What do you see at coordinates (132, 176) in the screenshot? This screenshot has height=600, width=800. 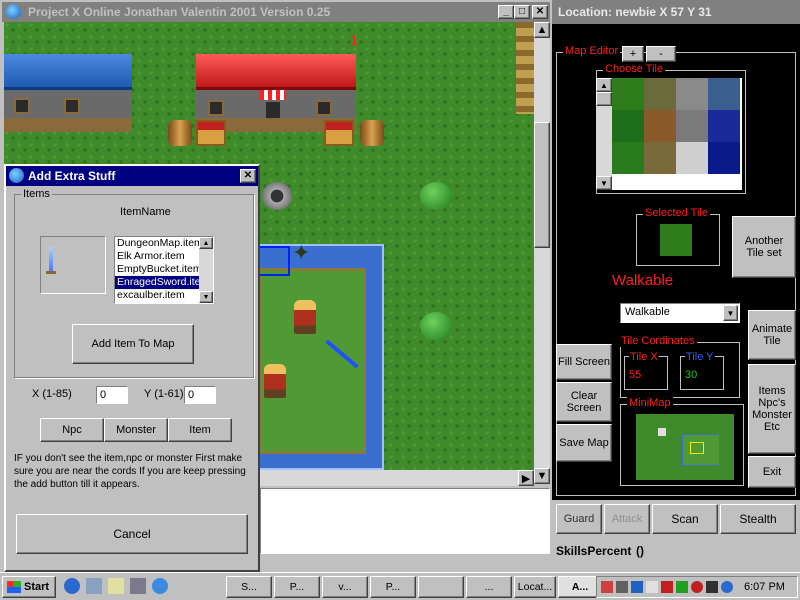 I see `dialog-titlebar: Add Extra Stuff ✕` at bounding box center [132, 176].